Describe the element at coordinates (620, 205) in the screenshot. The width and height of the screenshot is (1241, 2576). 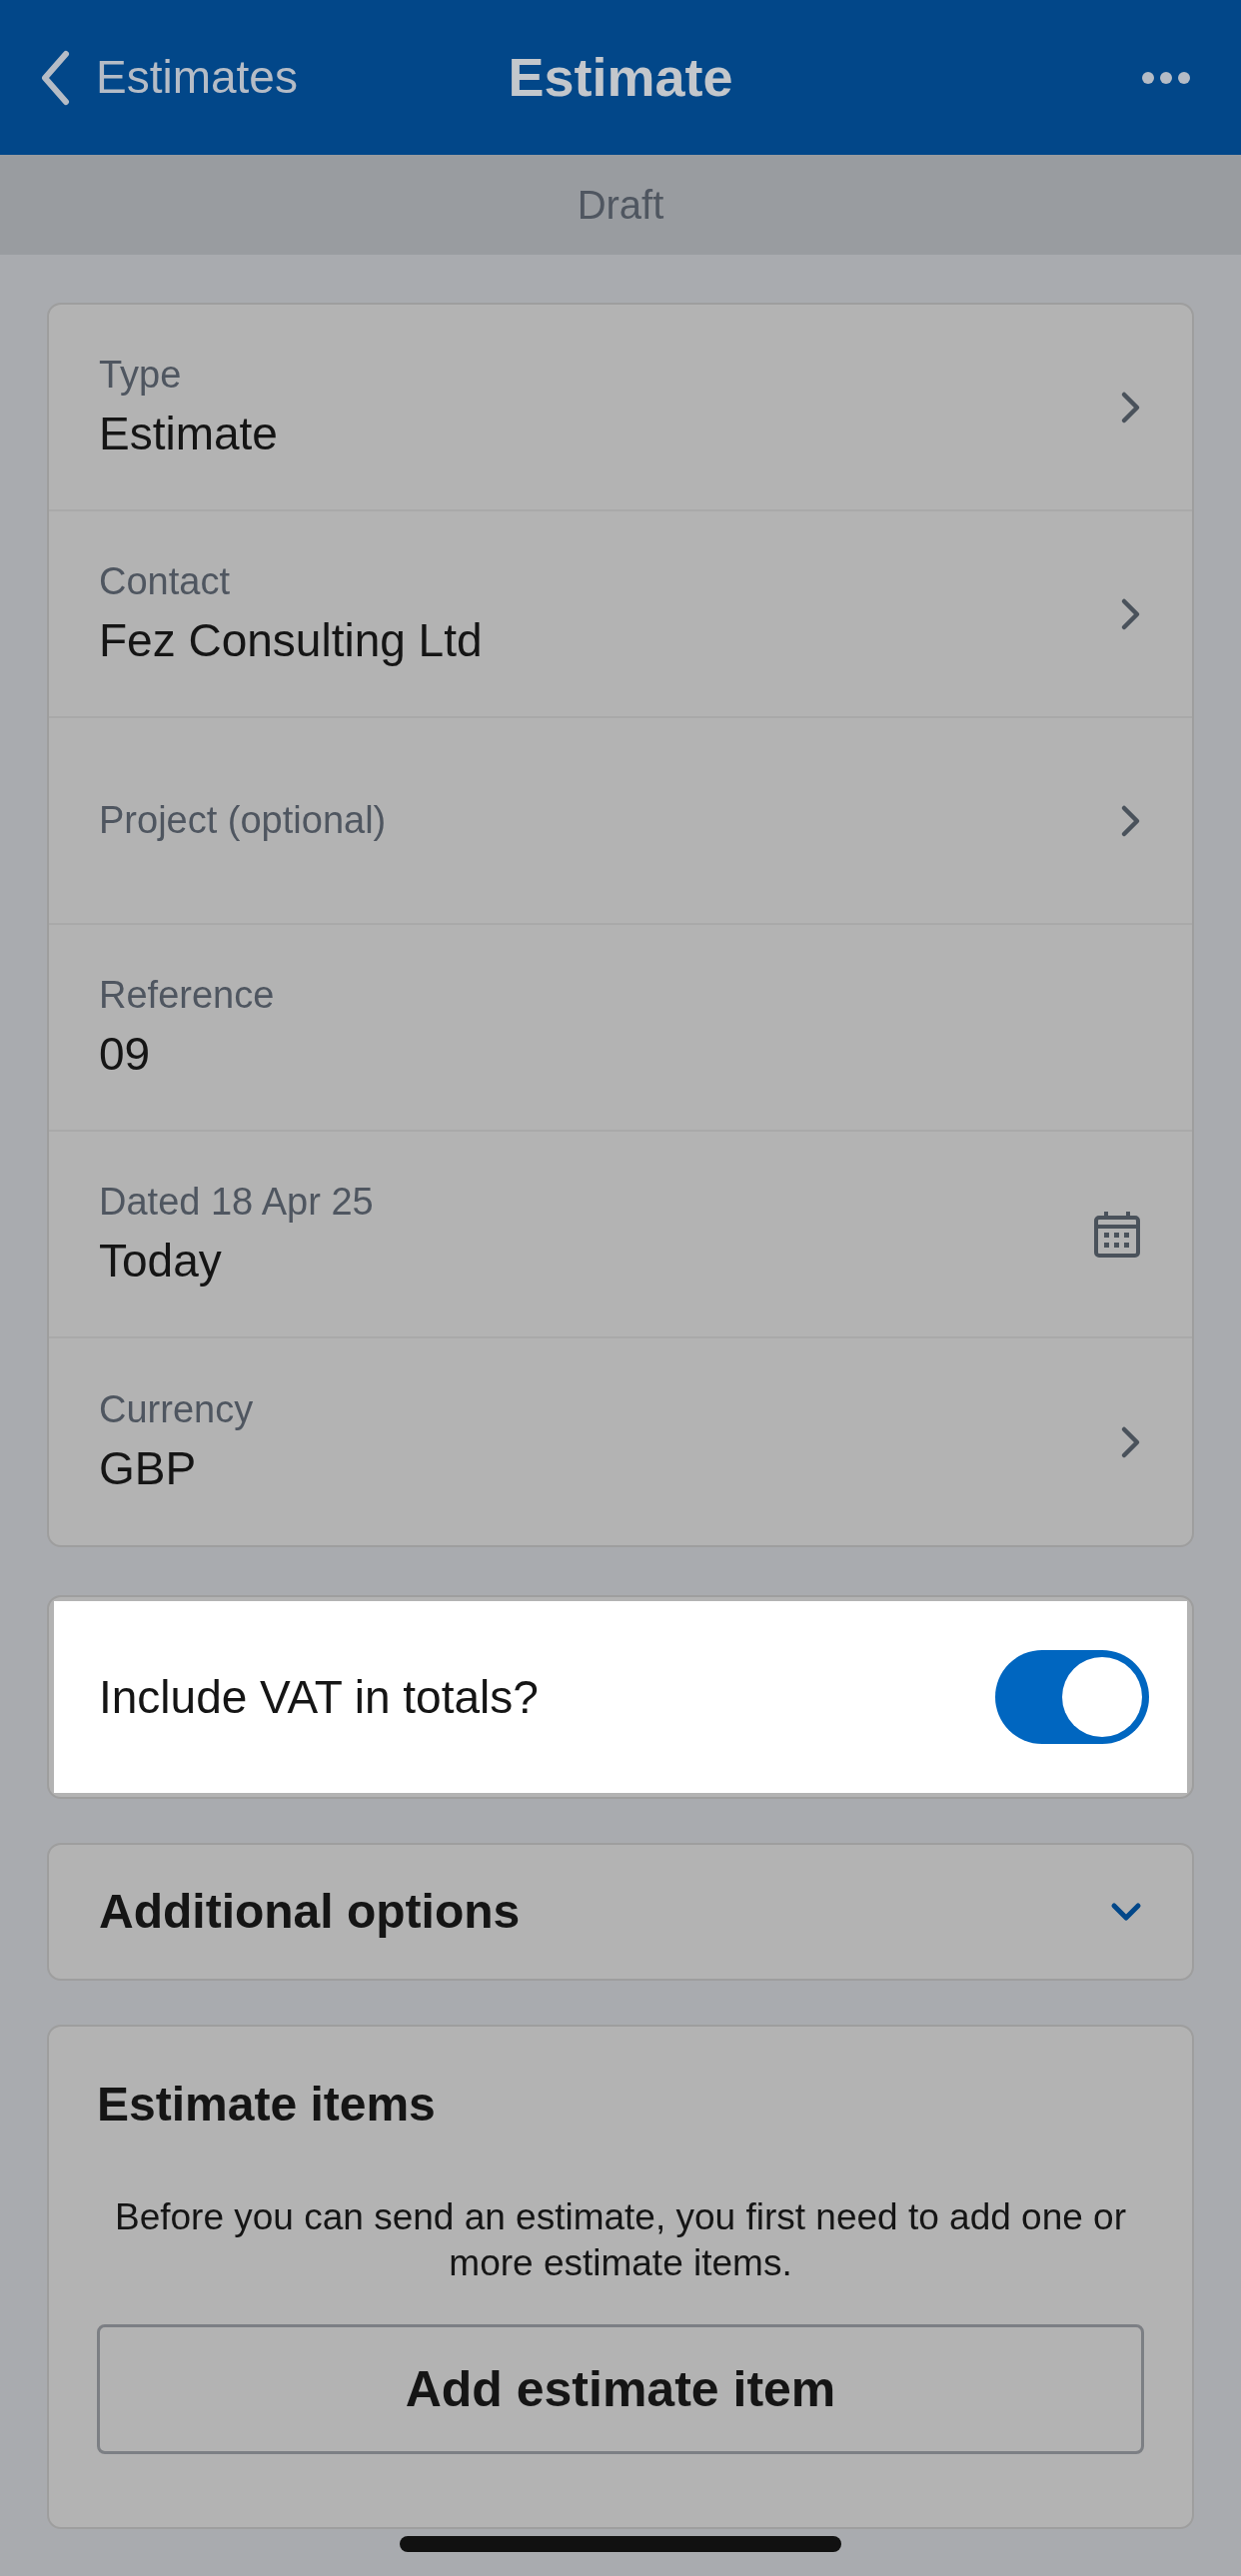
I see `status-banner: Draft` at that location.